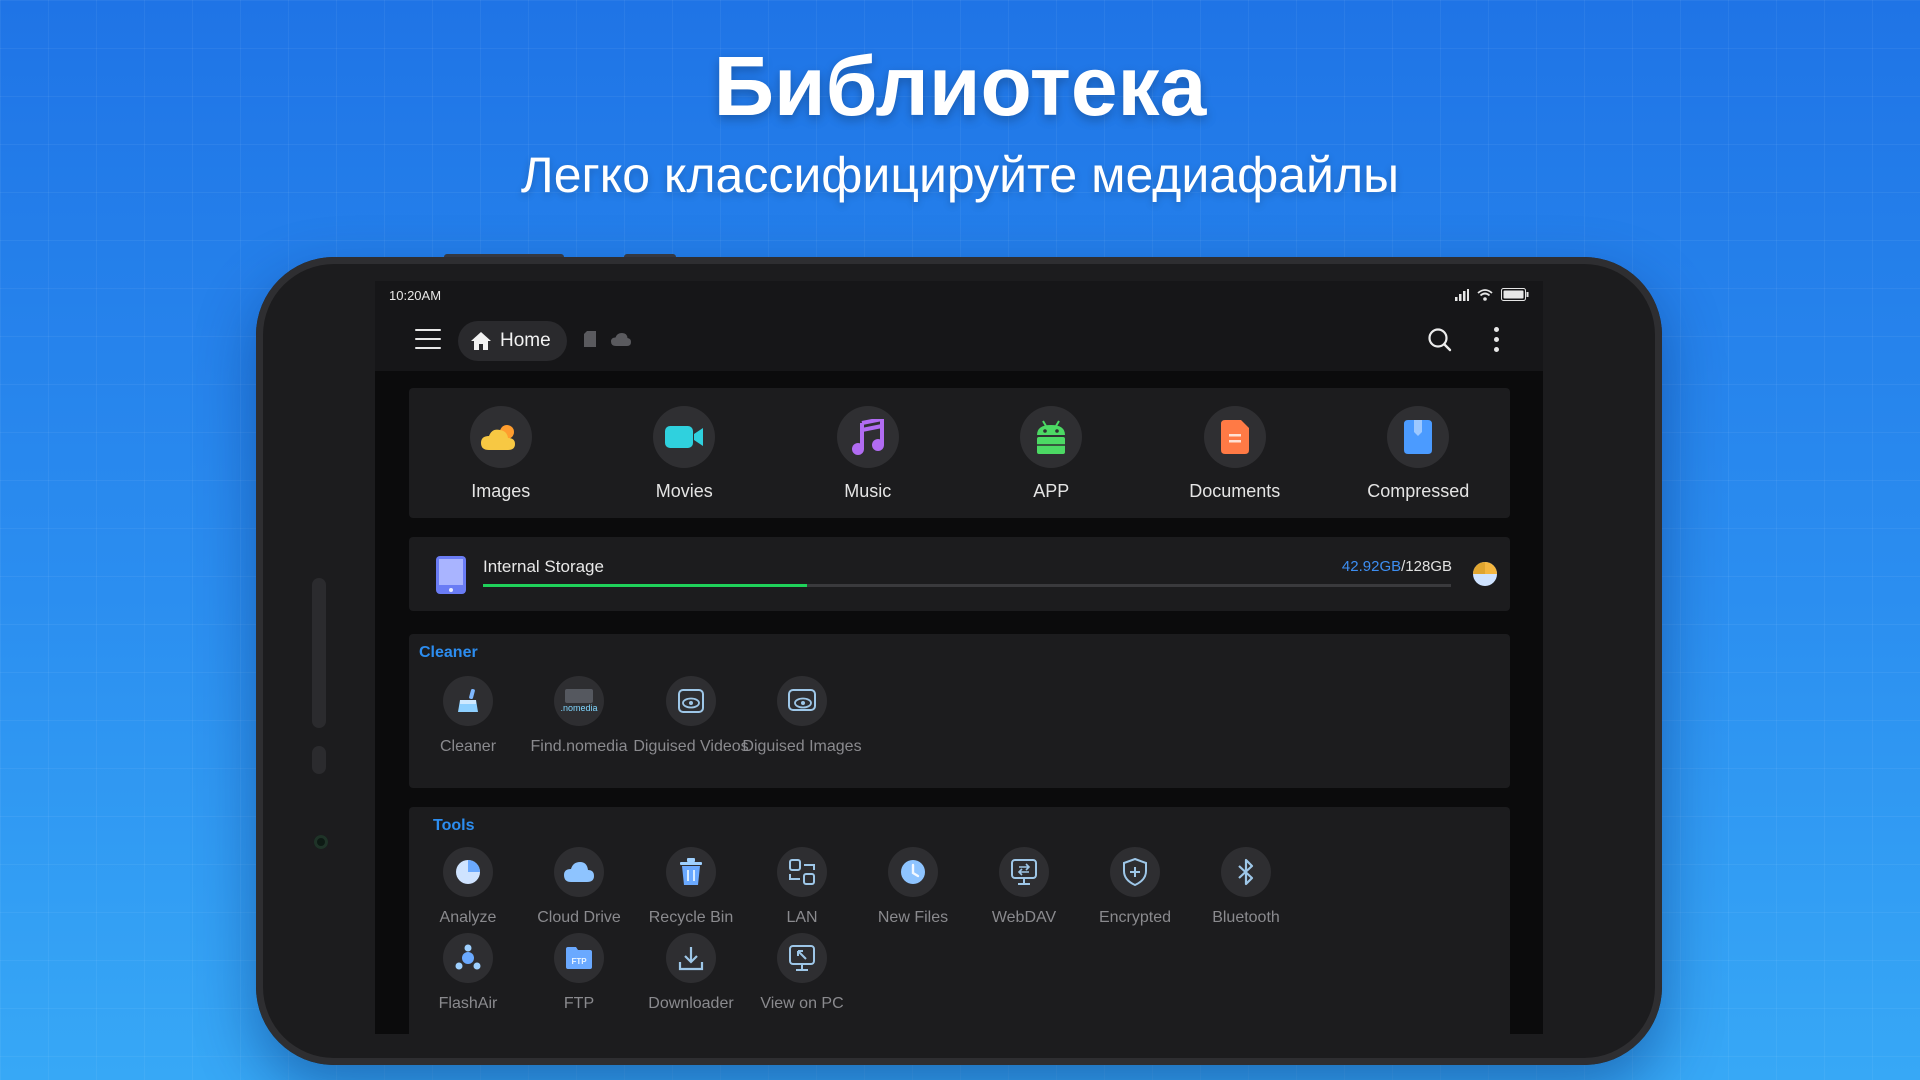  What do you see at coordinates (501, 491) in the screenshot?
I see `category-label: Images` at bounding box center [501, 491].